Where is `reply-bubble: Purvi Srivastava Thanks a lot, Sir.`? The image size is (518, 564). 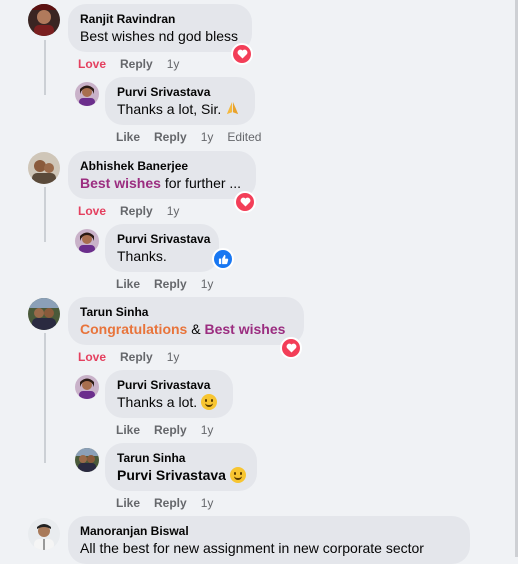
reply-bubble: Purvi Srivastava Thanks a lot, Sir. is located at coordinates (180, 101).